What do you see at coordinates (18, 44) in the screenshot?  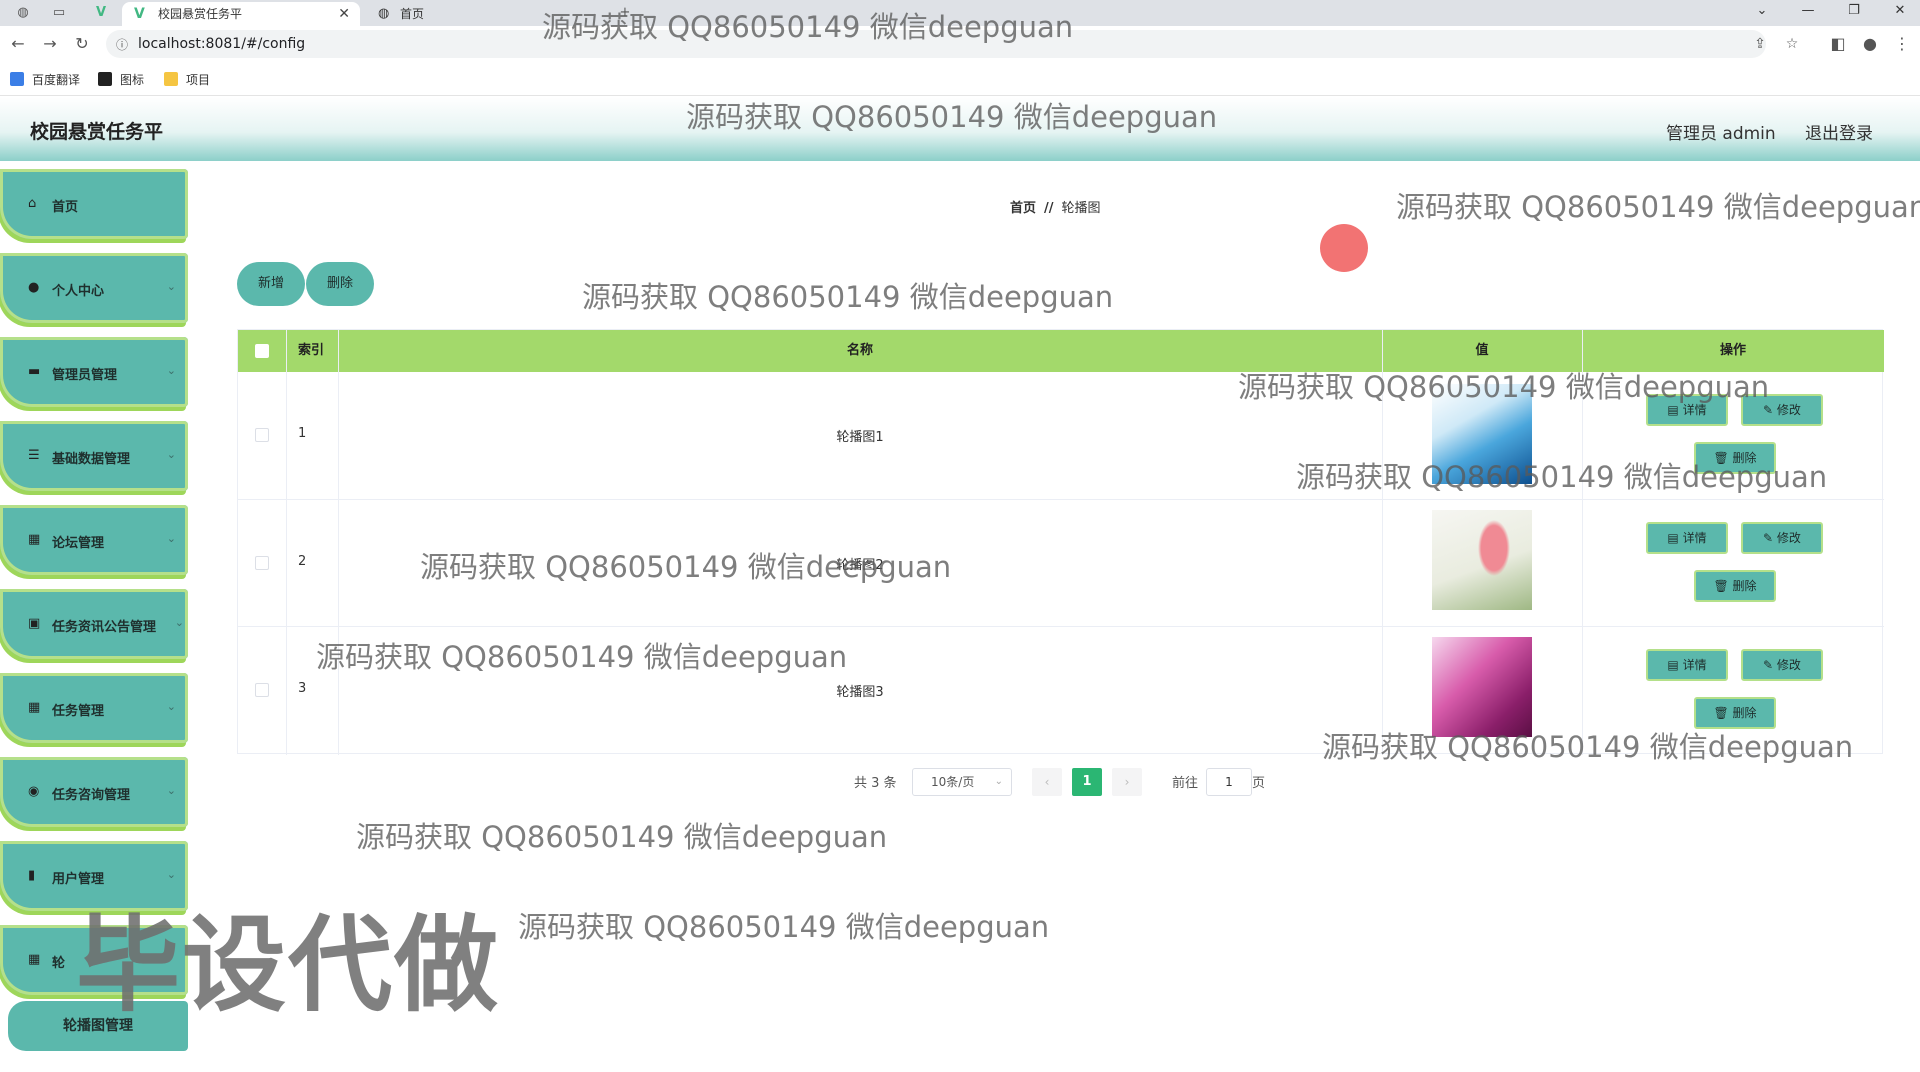 I see `back-icon: ←` at bounding box center [18, 44].